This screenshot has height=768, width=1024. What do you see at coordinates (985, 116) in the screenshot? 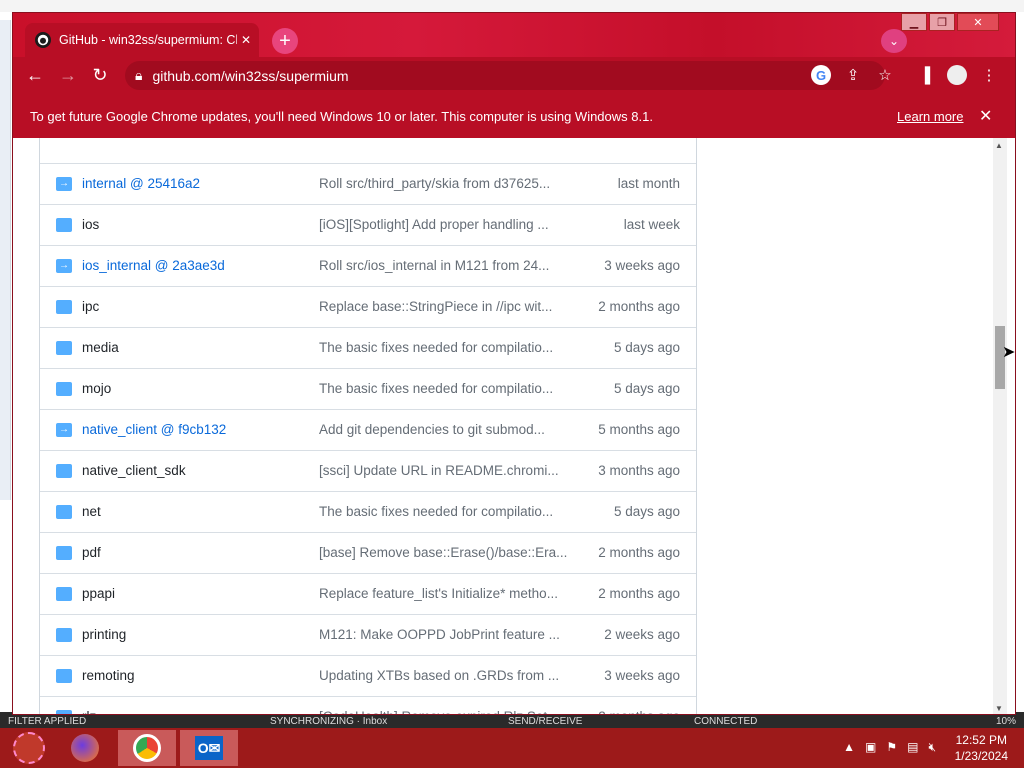
I see `close-infobar-icon: ✕` at bounding box center [985, 116].